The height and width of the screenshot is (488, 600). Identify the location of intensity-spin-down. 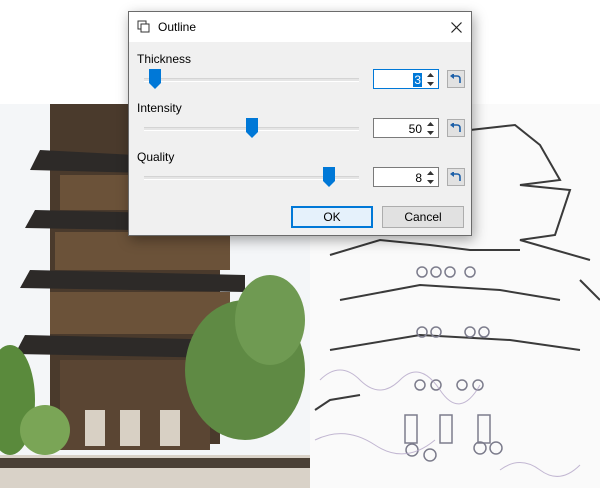
(430, 133).